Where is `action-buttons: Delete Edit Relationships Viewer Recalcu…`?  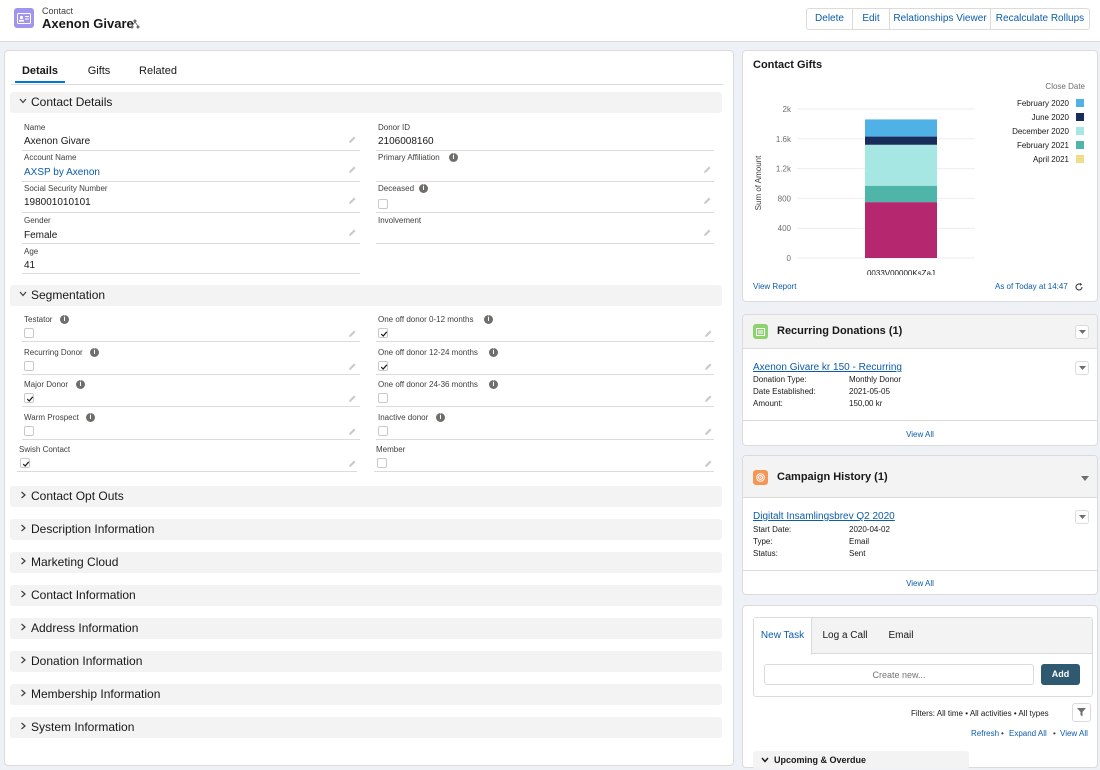
action-buttons: Delete Edit Relationships Viewer Recalcu… is located at coordinates (948, 19).